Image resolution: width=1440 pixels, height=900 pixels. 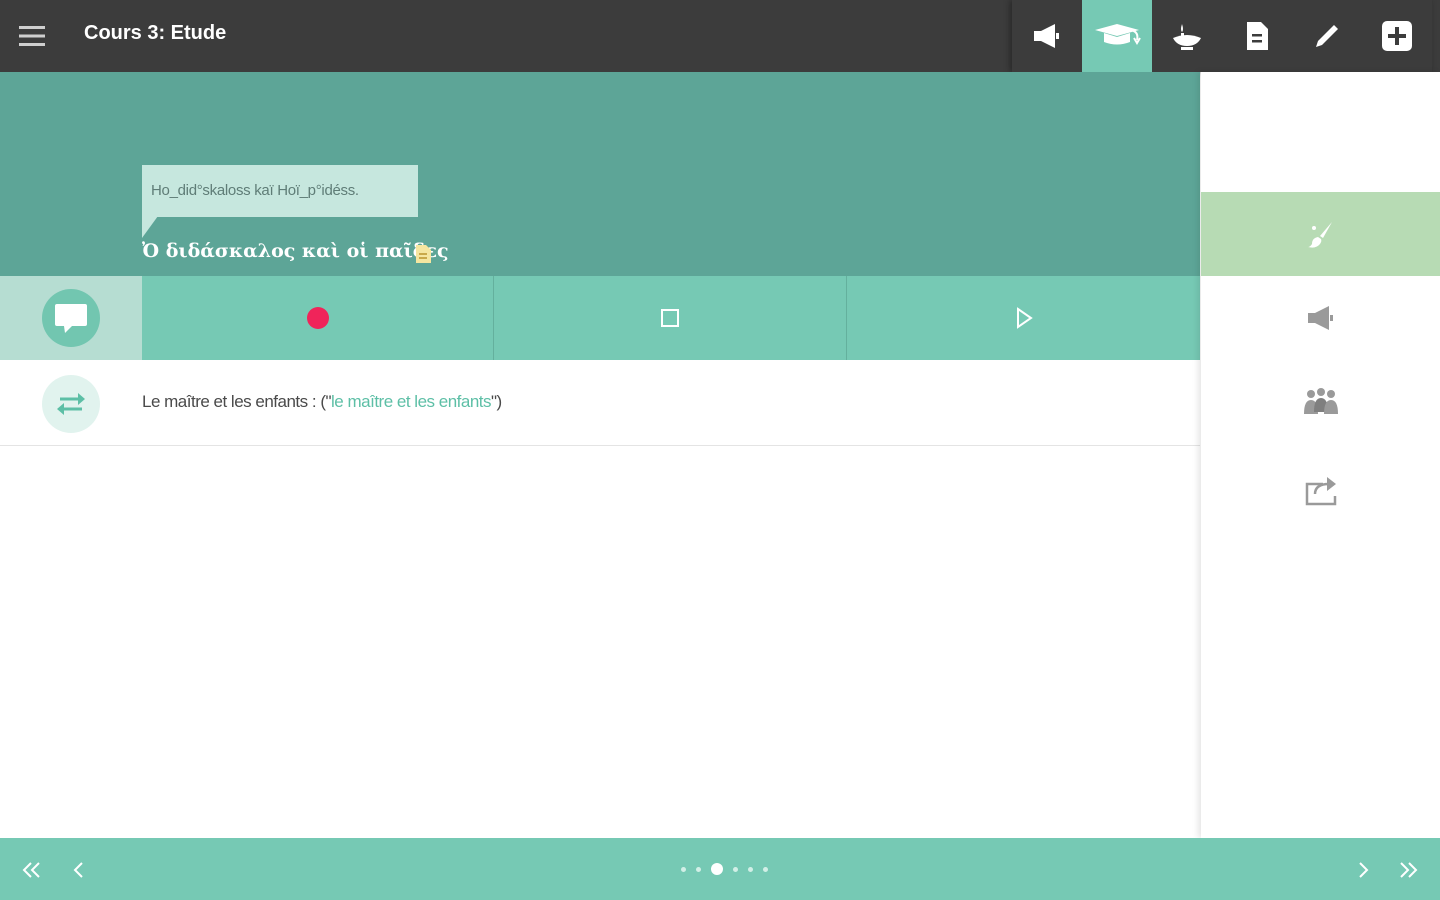 What do you see at coordinates (423, 254) in the screenshot?
I see `note-icon` at bounding box center [423, 254].